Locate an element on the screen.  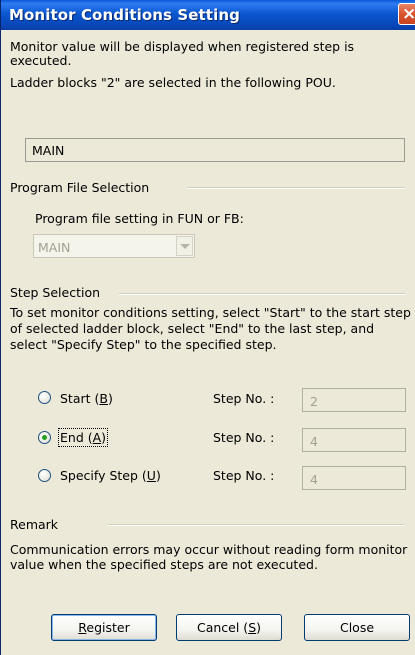
program-file-combo-value: MAIN is located at coordinates (54, 247).